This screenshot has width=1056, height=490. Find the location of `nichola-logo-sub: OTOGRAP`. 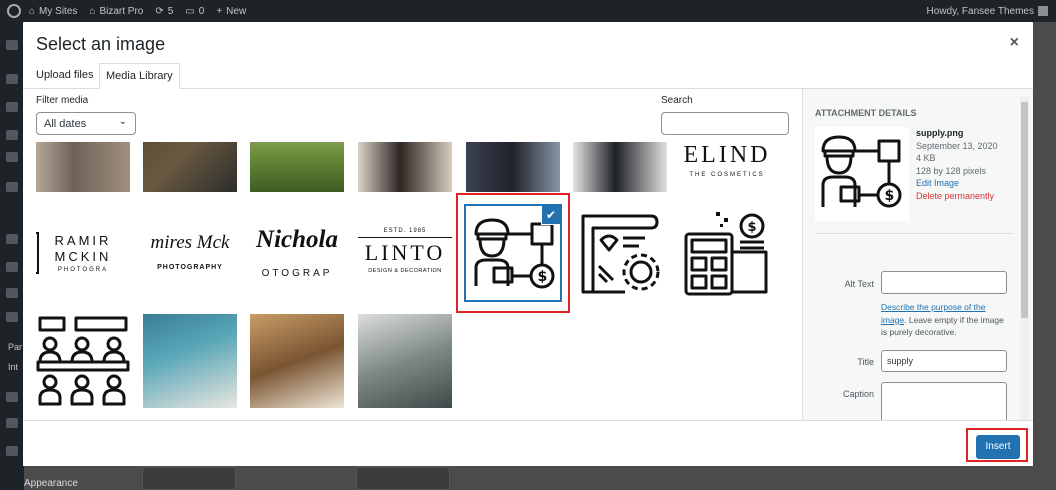

nichola-logo-sub: OTOGRAP is located at coordinates (297, 273).